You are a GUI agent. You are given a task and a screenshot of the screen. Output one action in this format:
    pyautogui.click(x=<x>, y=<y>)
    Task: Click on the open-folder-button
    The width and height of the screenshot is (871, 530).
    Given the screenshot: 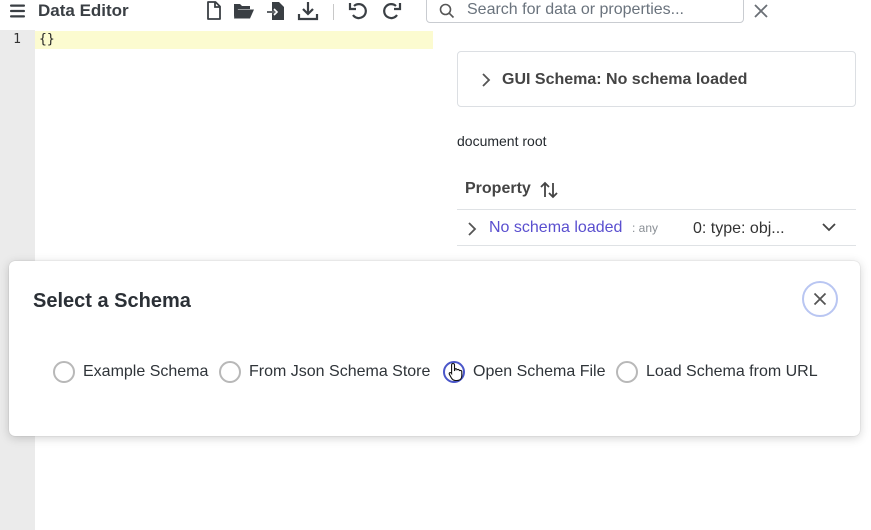 What is the action you would take?
    pyautogui.click(x=244, y=11)
    